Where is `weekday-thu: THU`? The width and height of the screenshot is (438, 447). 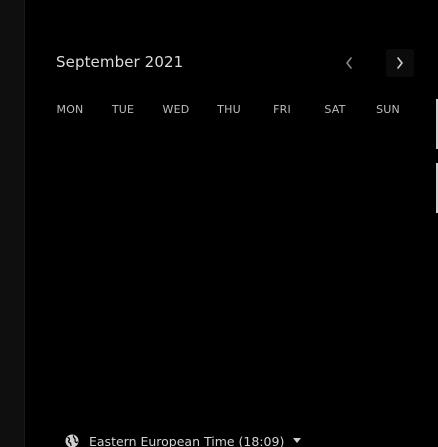
weekday-thu: THU is located at coordinates (229, 109).